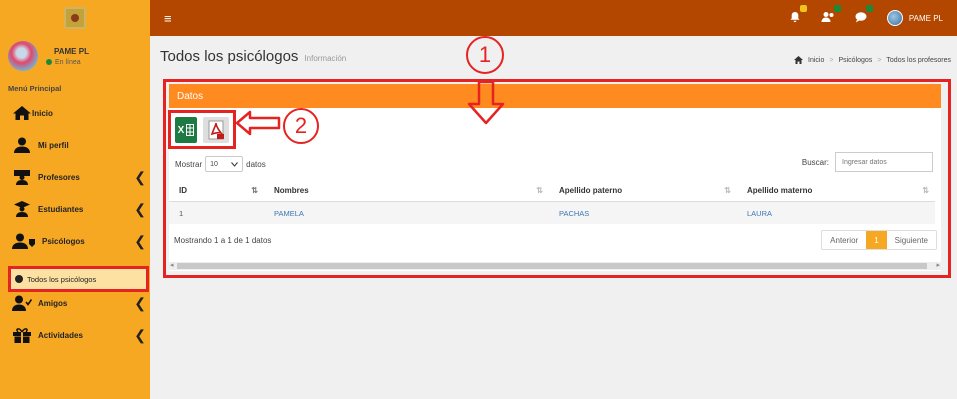 The width and height of the screenshot is (957, 399). I want to click on column-header-apellido-paterno: Apellido paterno ⇅, so click(643, 190).